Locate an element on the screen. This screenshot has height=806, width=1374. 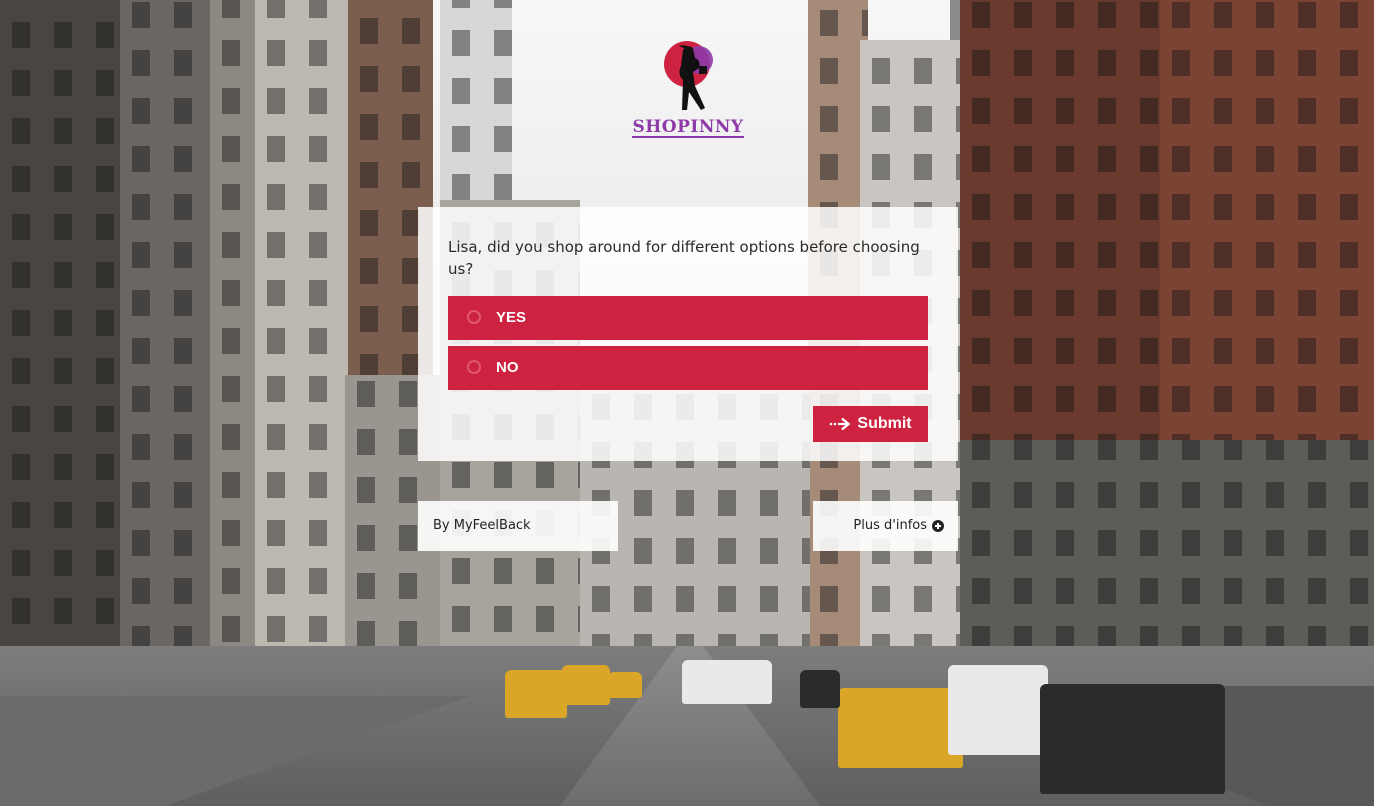
shopper-figure-icon is located at coordinates (688, 75).